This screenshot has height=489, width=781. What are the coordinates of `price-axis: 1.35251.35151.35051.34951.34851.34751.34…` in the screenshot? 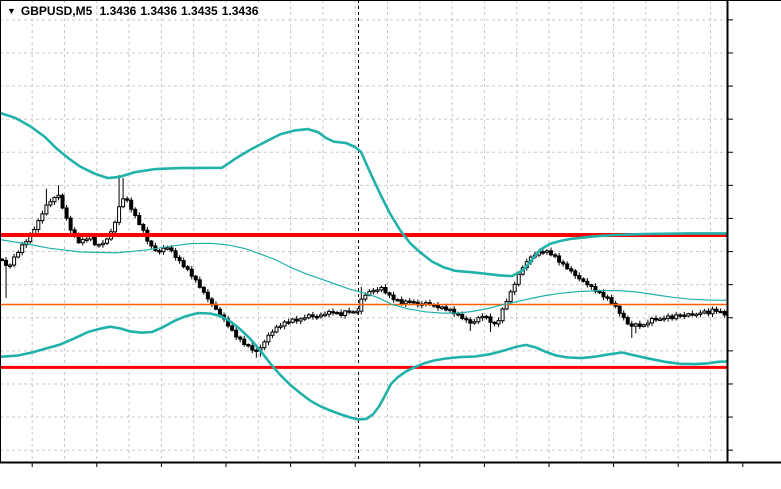 It's located at (754, 231).